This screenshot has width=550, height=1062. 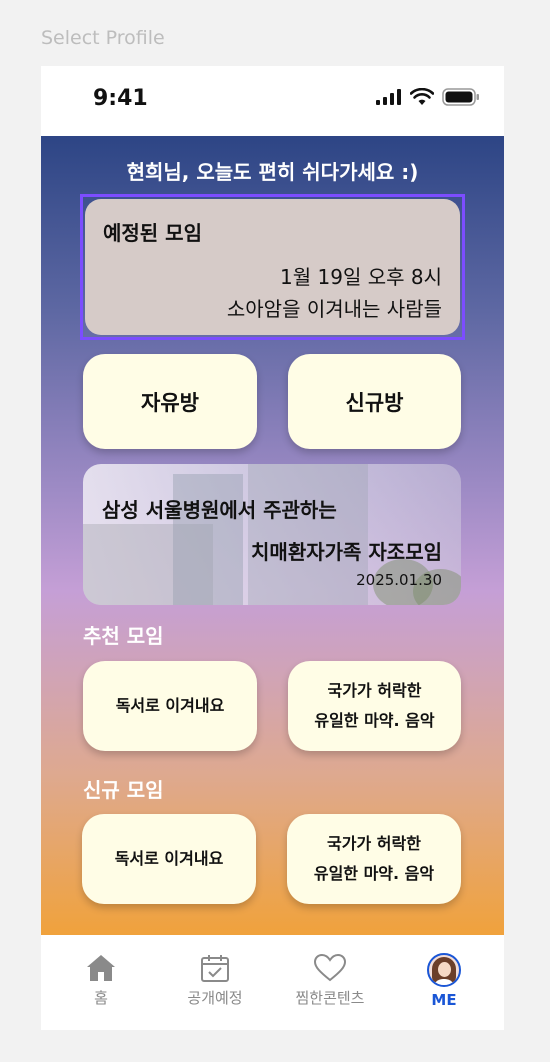 I want to click on upcoming-meeting-title: 예정된 모임, so click(x=152, y=233).